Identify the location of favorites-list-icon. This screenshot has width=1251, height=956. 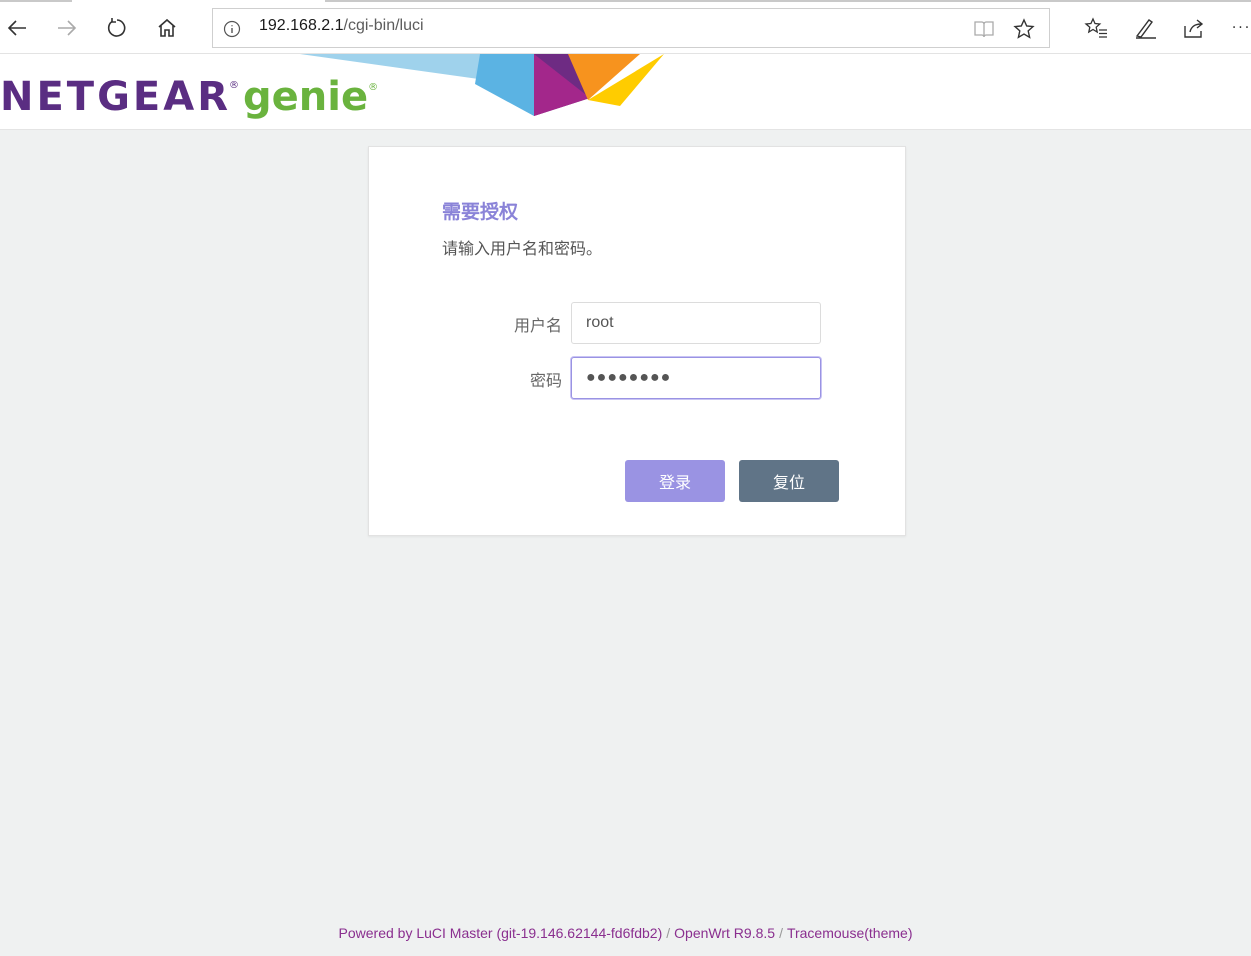
(1095, 27).